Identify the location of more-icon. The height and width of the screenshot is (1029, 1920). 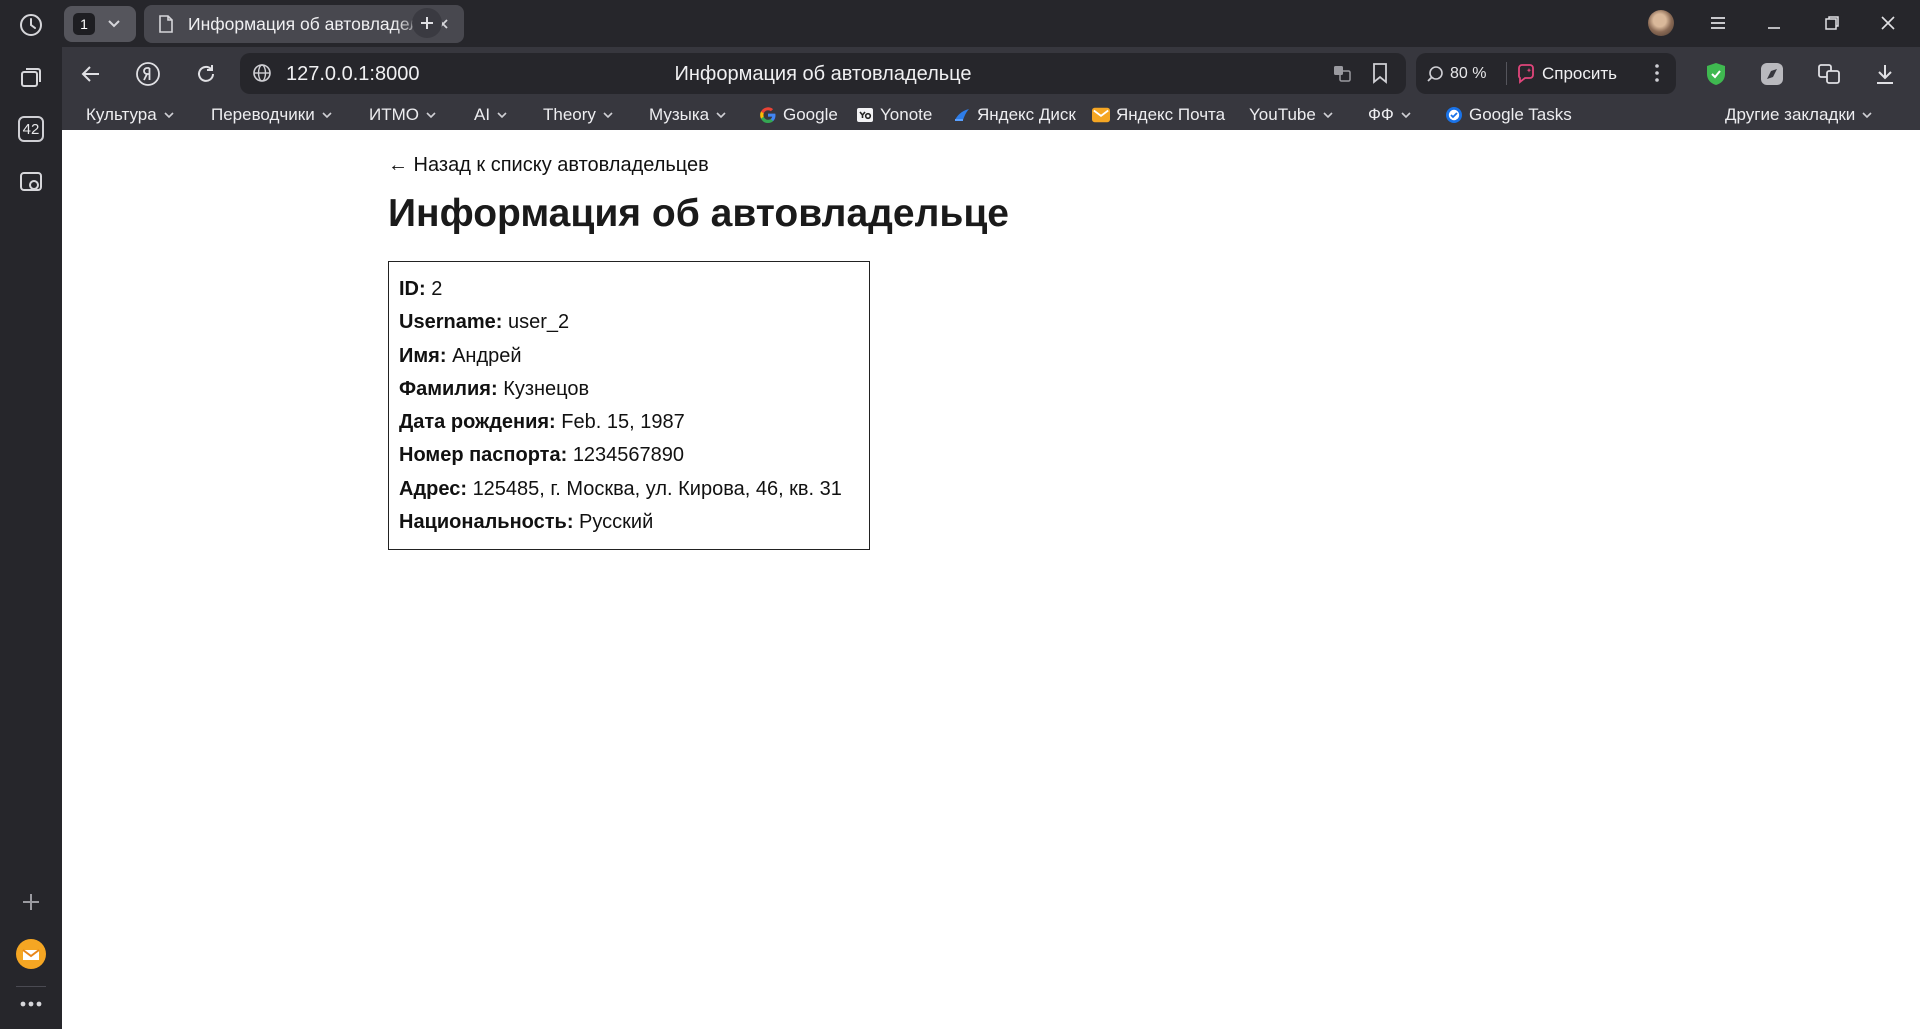
(31, 1004).